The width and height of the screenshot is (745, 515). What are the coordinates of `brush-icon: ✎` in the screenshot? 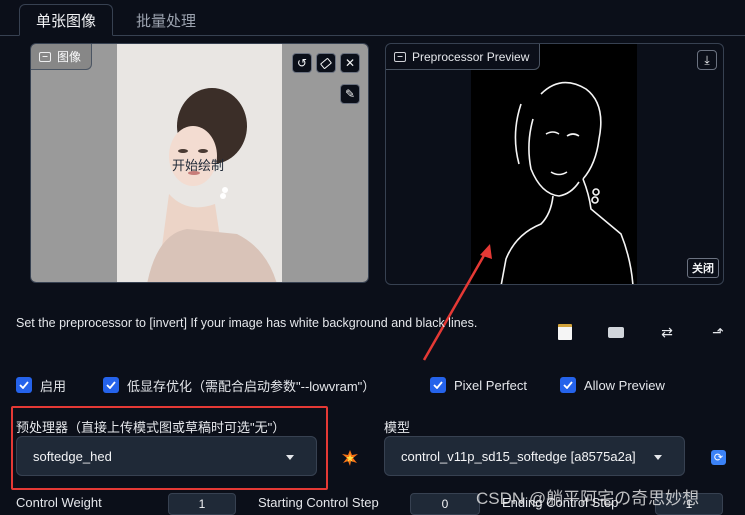 It's located at (350, 94).